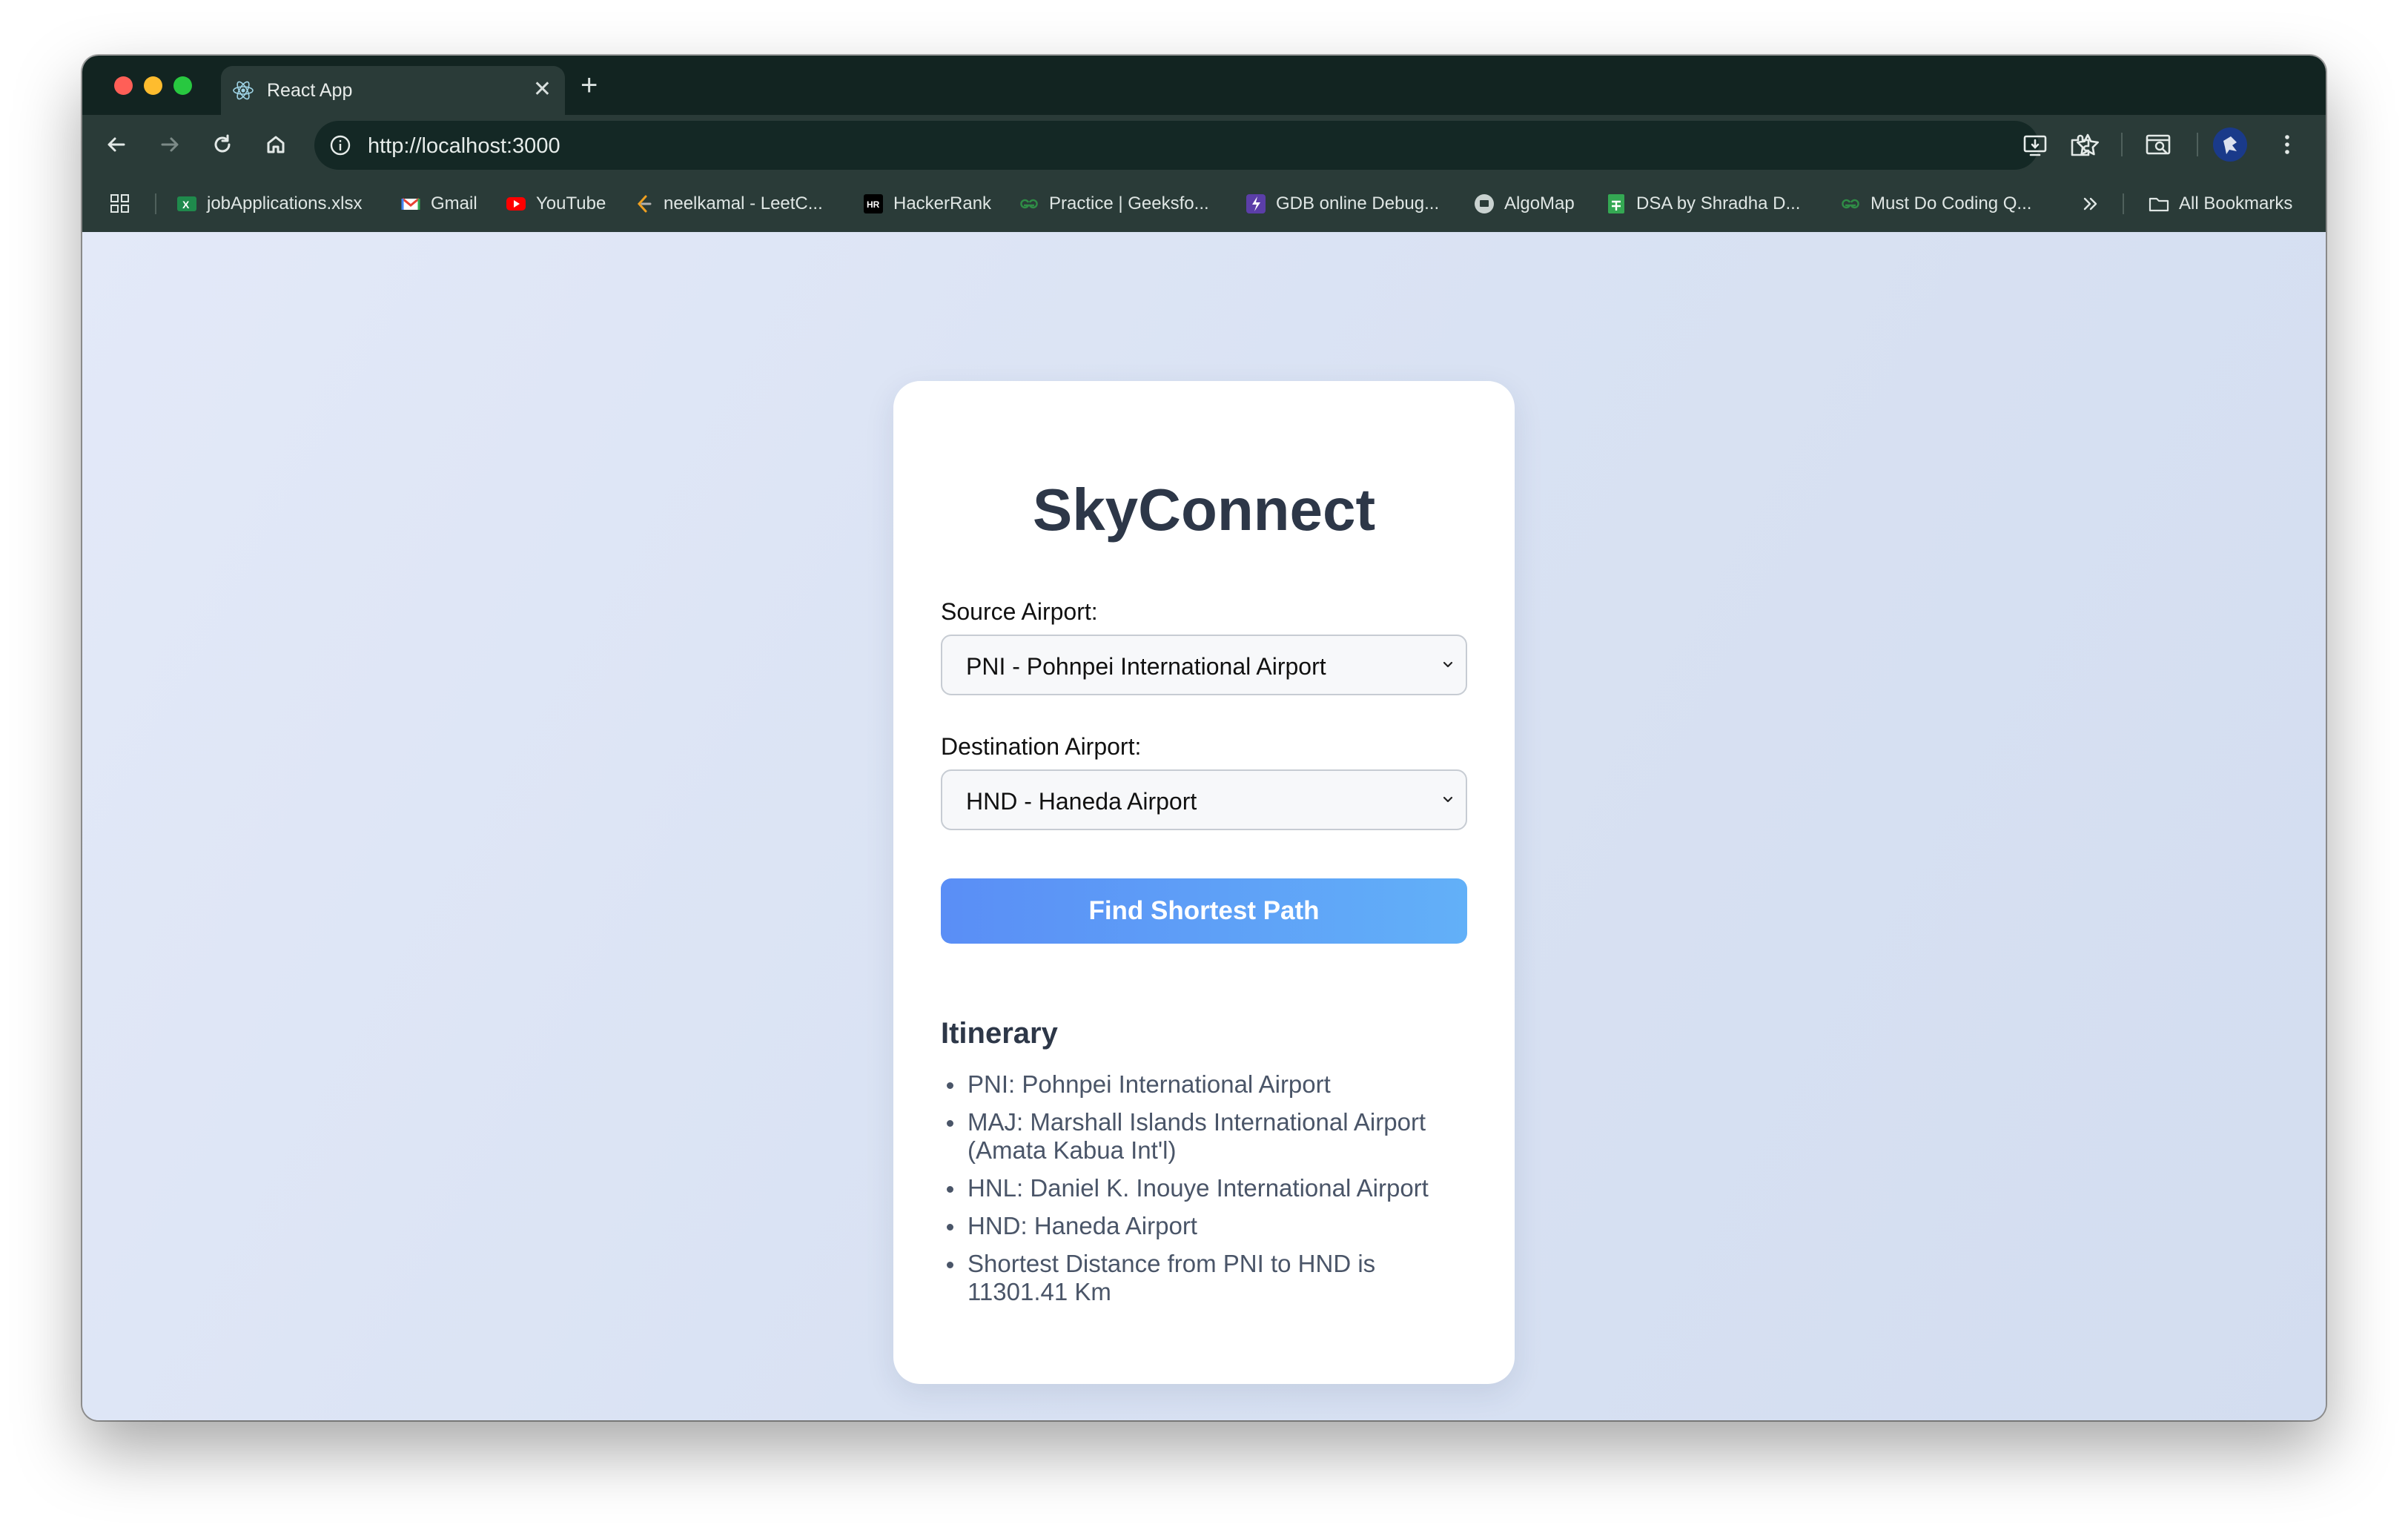  Describe the element at coordinates (153, 85) in the screenshot. I see `minimize-window-button` at that location.